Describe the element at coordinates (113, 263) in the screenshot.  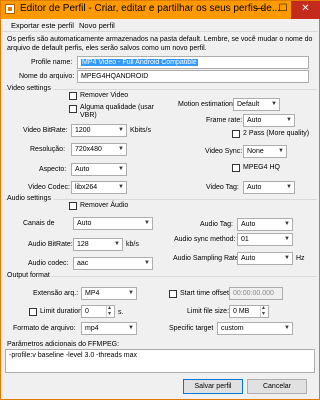
I see `audio-codec-select: aac ▼` at that location.